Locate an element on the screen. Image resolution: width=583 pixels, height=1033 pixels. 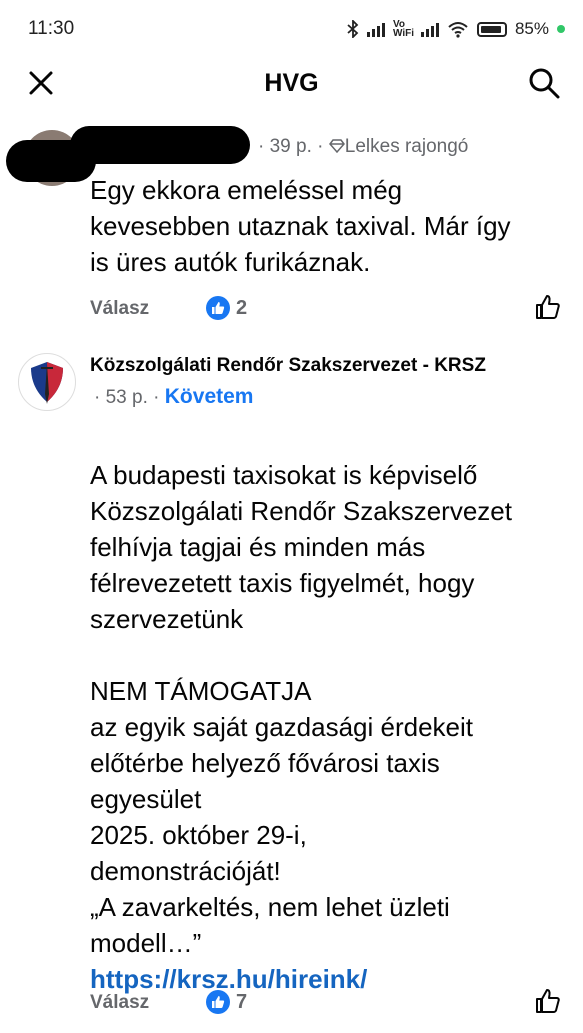
page-title: HVG is located at coordinates (291, 82).